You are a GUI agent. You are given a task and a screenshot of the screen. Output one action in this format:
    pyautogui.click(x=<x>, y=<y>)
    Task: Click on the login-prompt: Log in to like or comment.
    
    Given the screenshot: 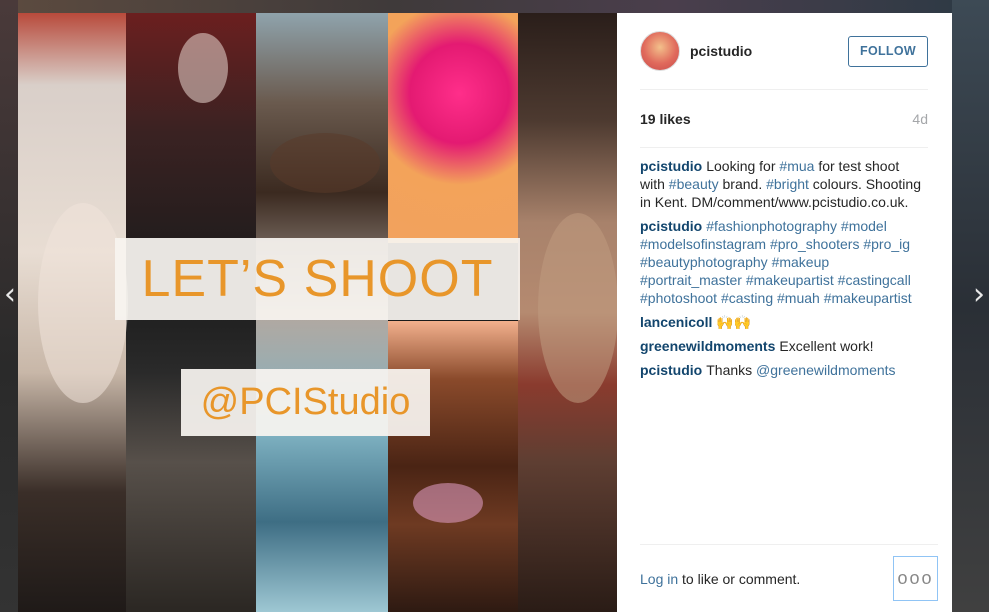 What is the action you would take?
    pyautogui.click(x=766, y=579)
    